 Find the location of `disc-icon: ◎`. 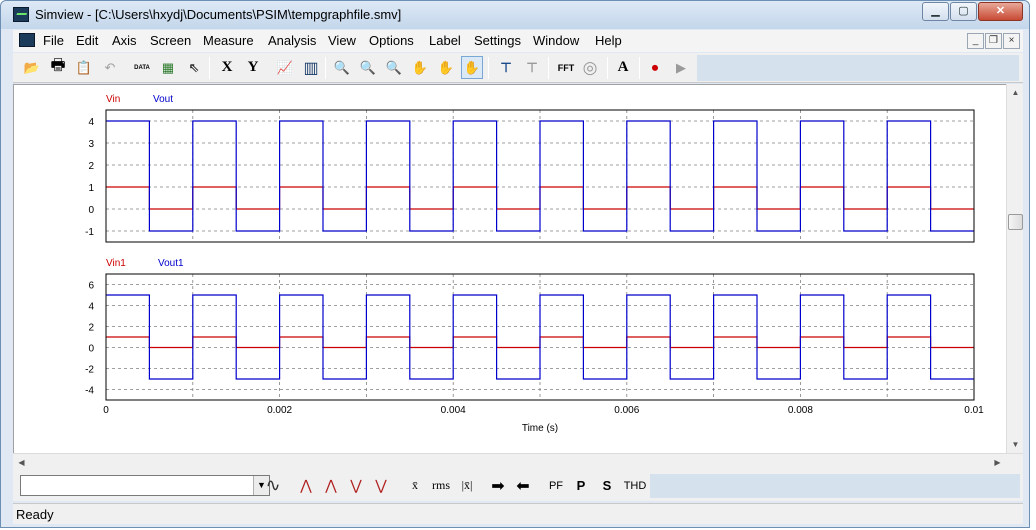

disc-icon: ◎ is located at coordinates (590, 67).